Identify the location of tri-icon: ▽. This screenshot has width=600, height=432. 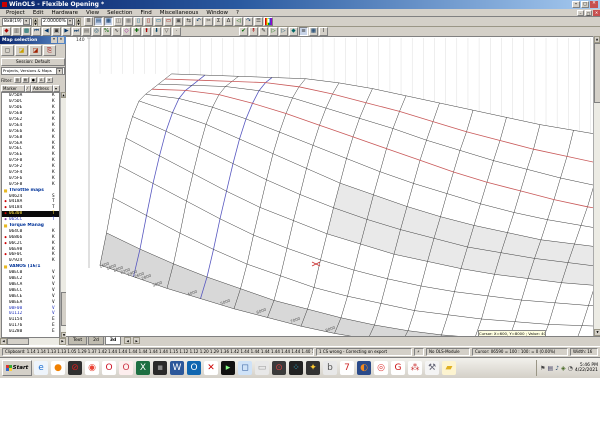
(166, 31).